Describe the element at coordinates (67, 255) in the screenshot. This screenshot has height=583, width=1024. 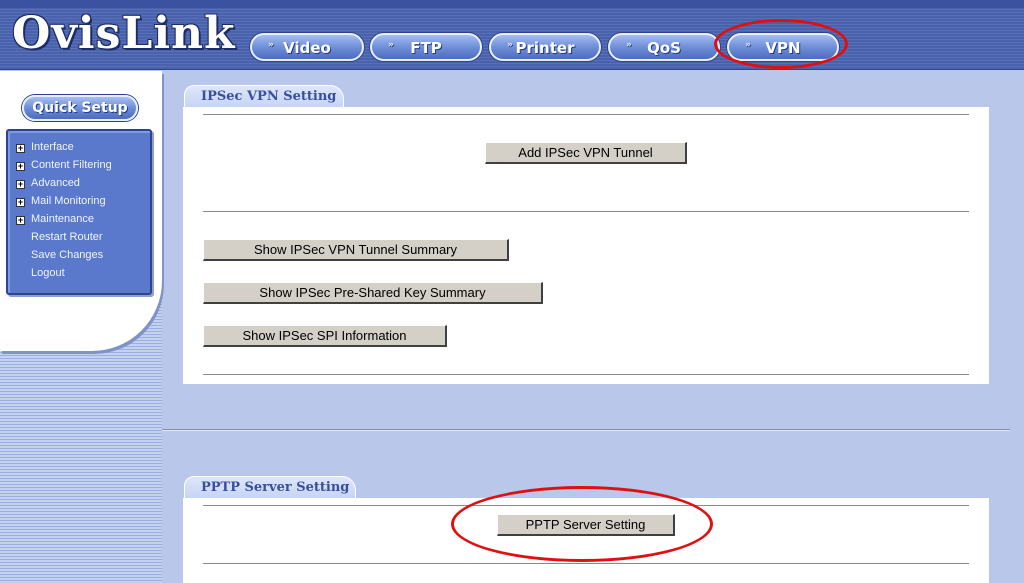
I see `sidebar-item-label: Save Changes` at that location.